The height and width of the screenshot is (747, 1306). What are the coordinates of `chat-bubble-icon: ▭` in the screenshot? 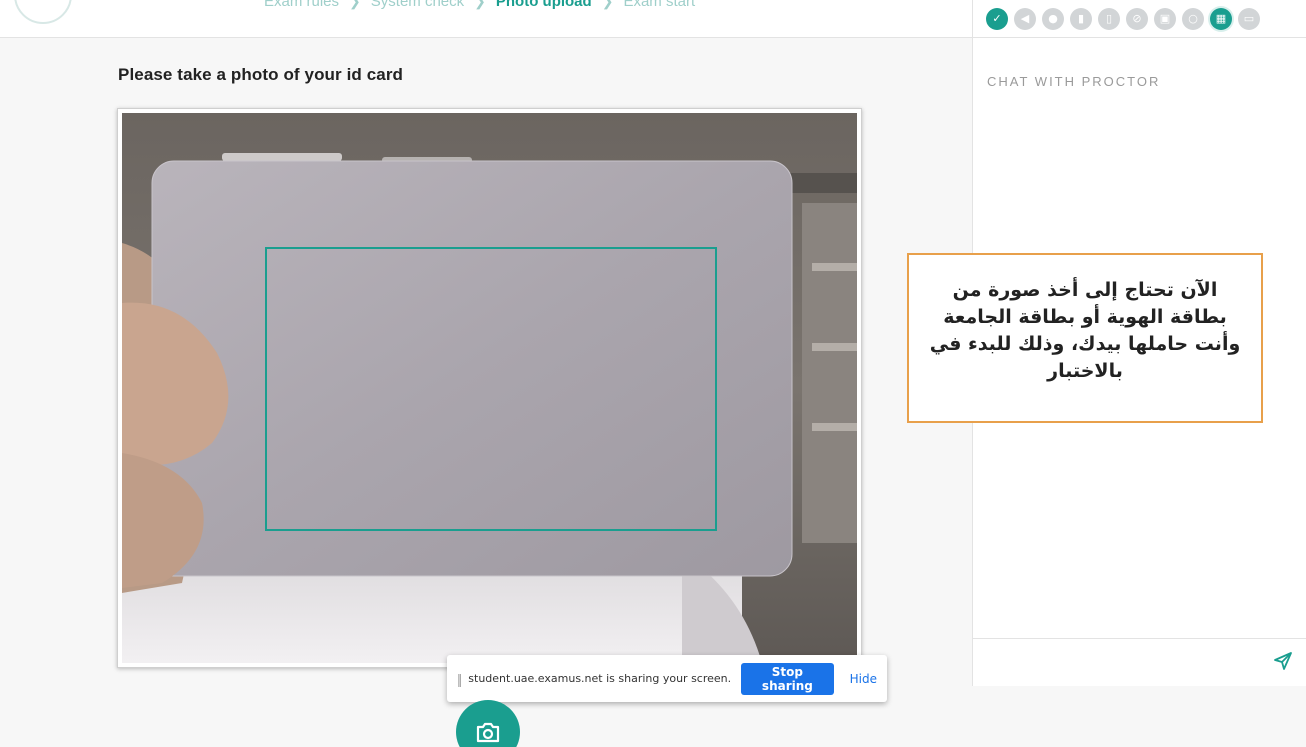 It's located at (1249, 18).